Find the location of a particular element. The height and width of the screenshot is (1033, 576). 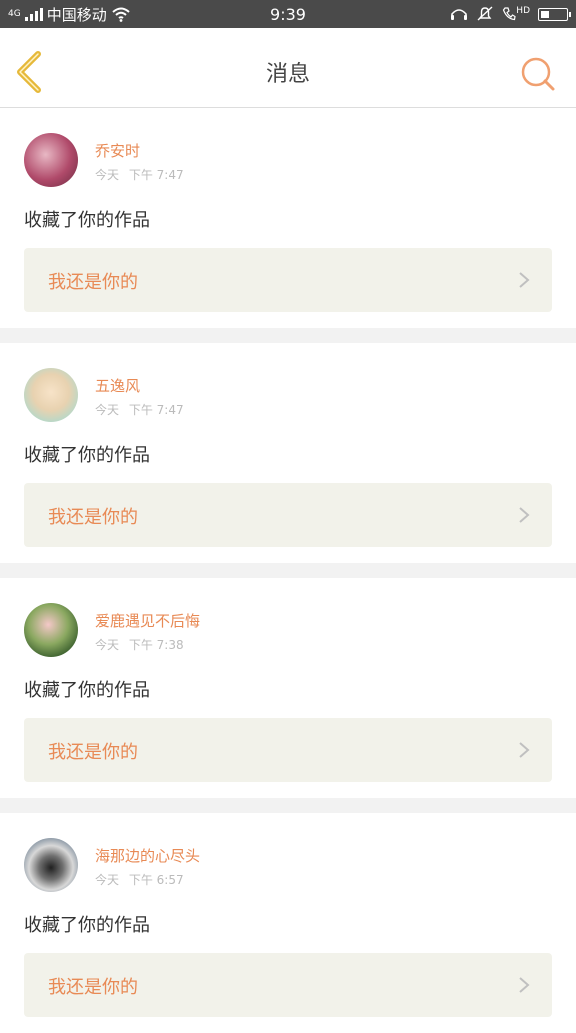

app-header: 消息 is located at coordinates (288, 68).